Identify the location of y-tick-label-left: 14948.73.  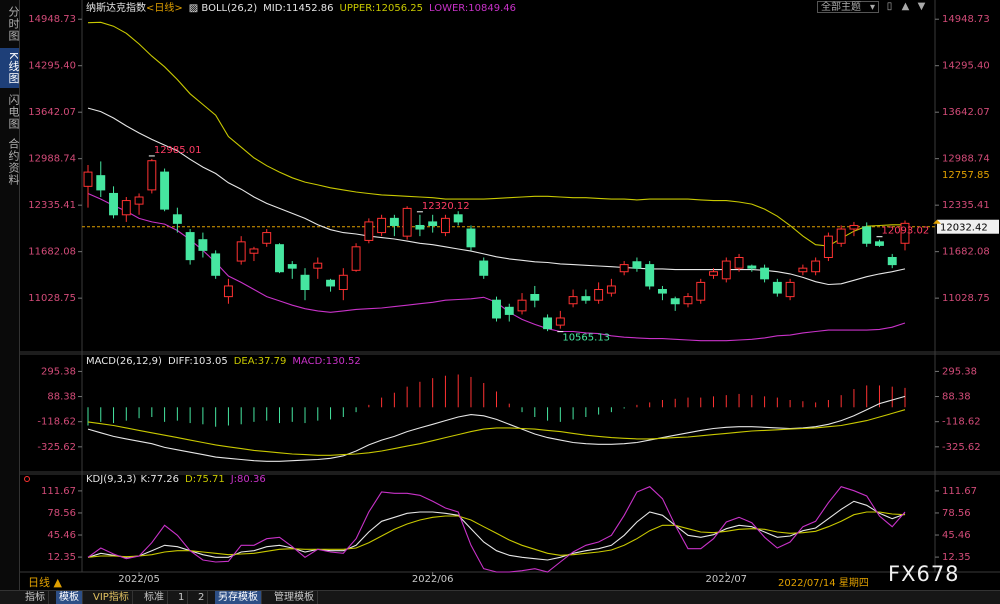
(52, 19).